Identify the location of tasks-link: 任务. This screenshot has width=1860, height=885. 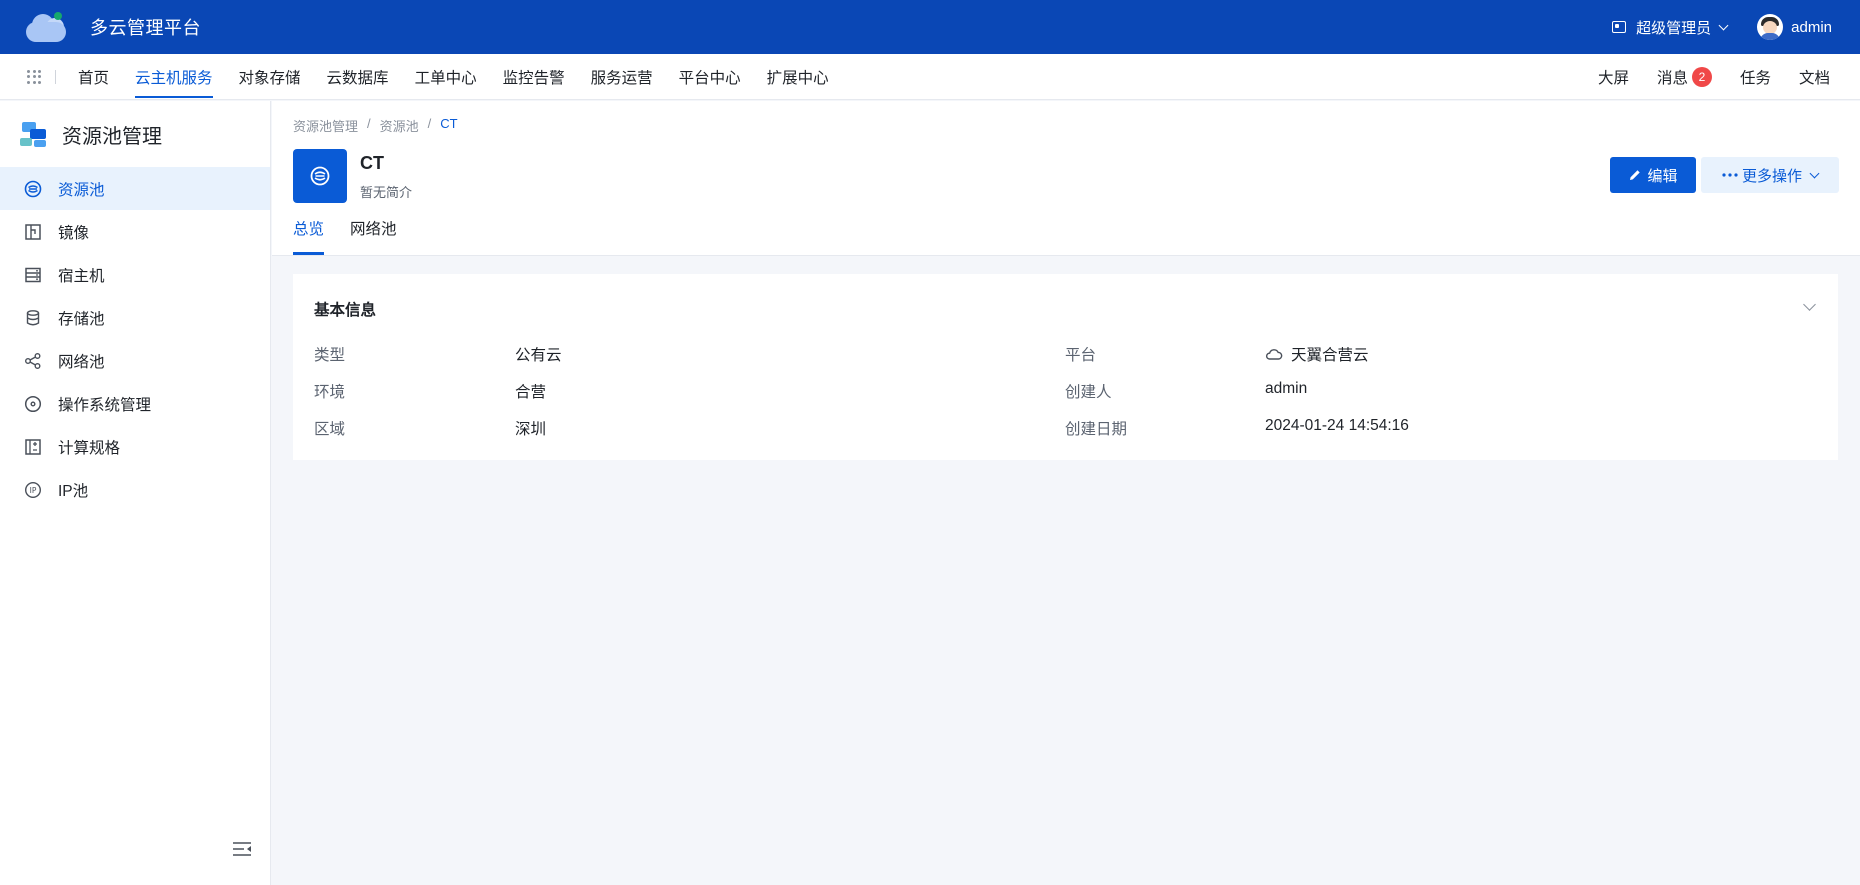
(1755, 77).